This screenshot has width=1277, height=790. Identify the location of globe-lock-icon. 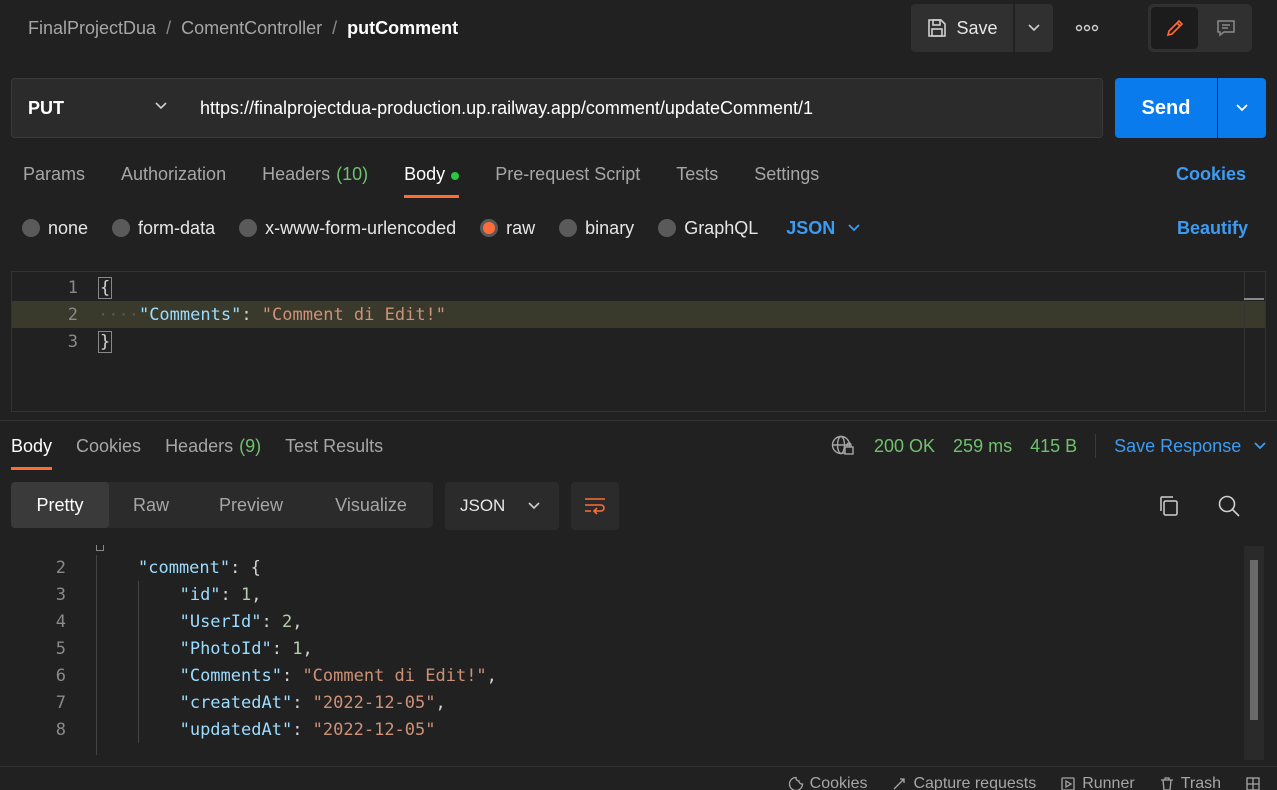
(843, 446).